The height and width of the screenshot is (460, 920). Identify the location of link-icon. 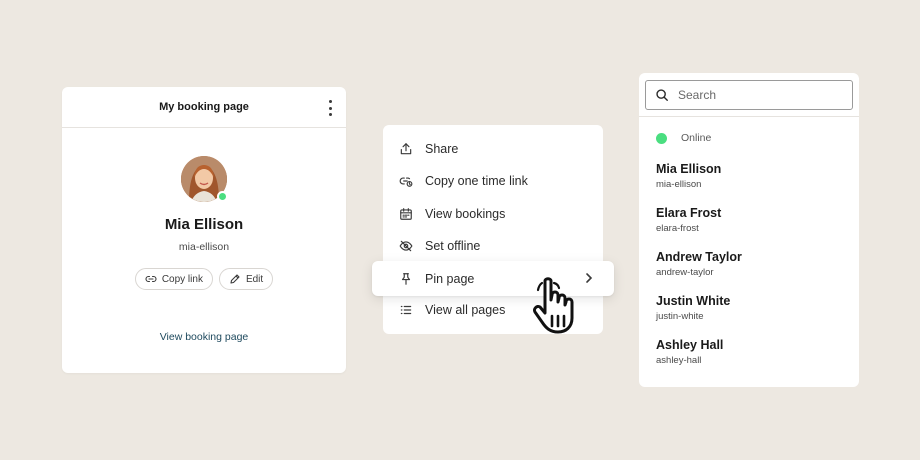
(151, 279).